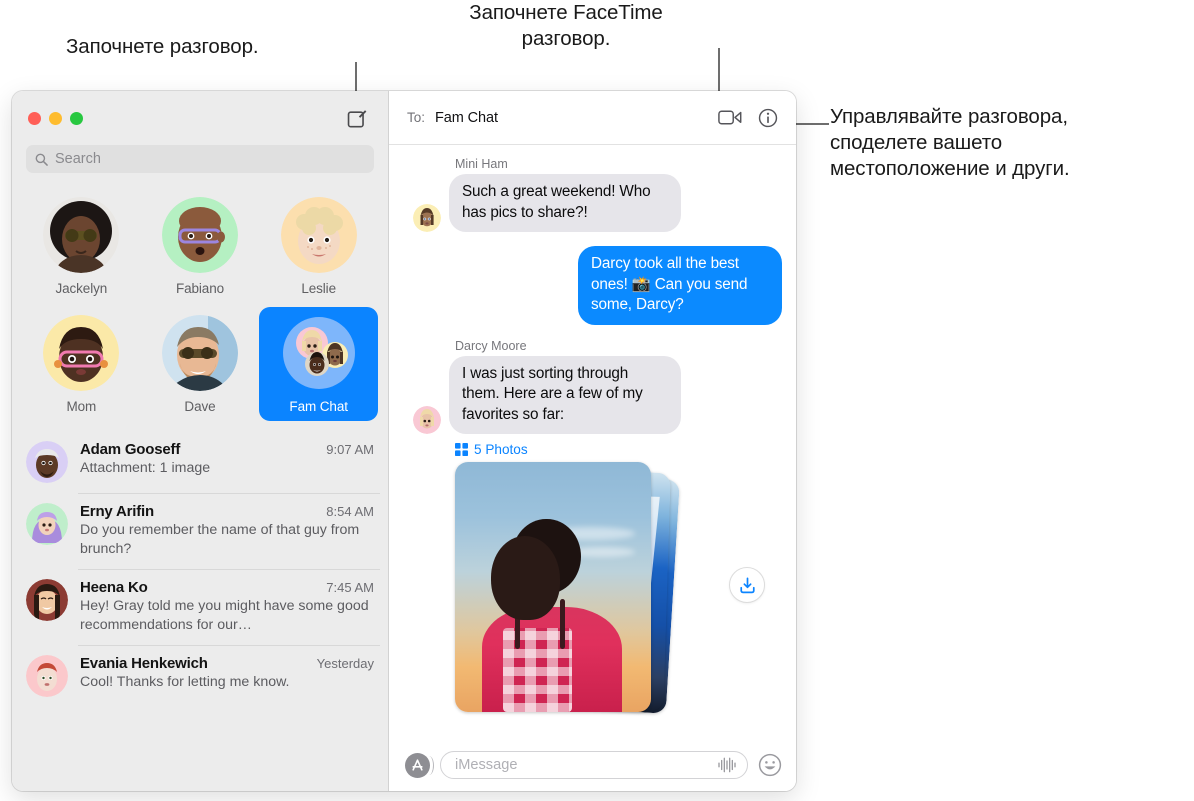 This screenshot has width=1194, height=801. Describe the element at coordinates (162, 46) in the screenshot. I see `callout-start-conversation: Започнете разговор.` at that location.